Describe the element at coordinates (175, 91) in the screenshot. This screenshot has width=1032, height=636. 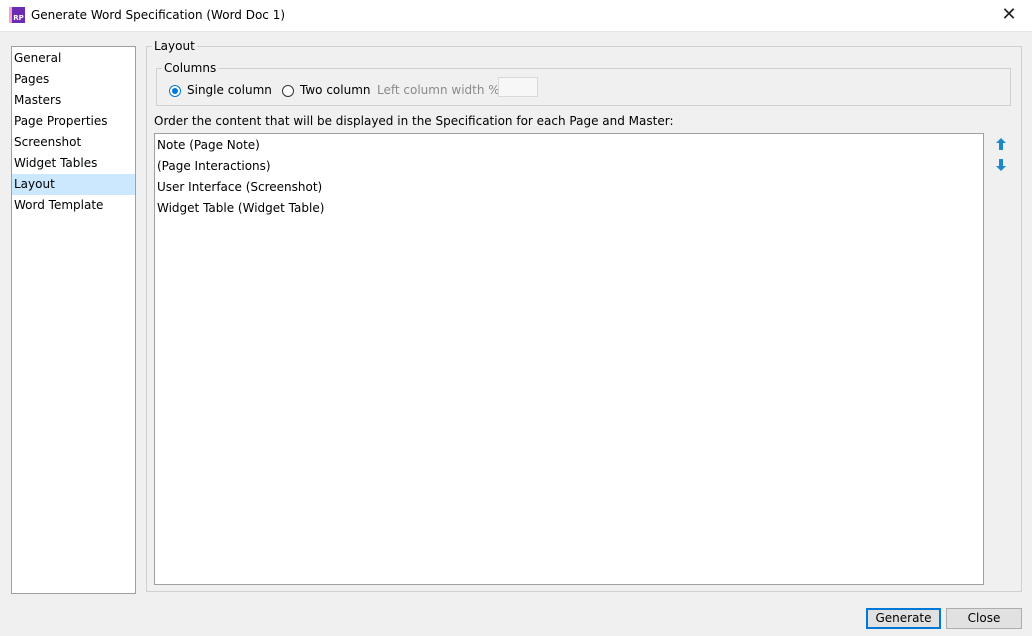
I see `single-column-radio` at that location.